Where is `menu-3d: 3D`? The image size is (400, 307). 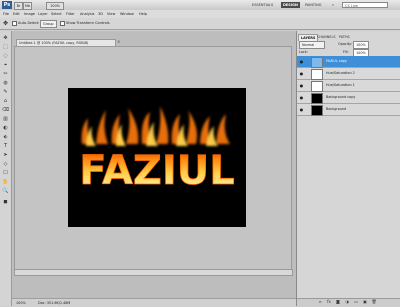 menu-3d: 3D is located at coordinates (100, 14).